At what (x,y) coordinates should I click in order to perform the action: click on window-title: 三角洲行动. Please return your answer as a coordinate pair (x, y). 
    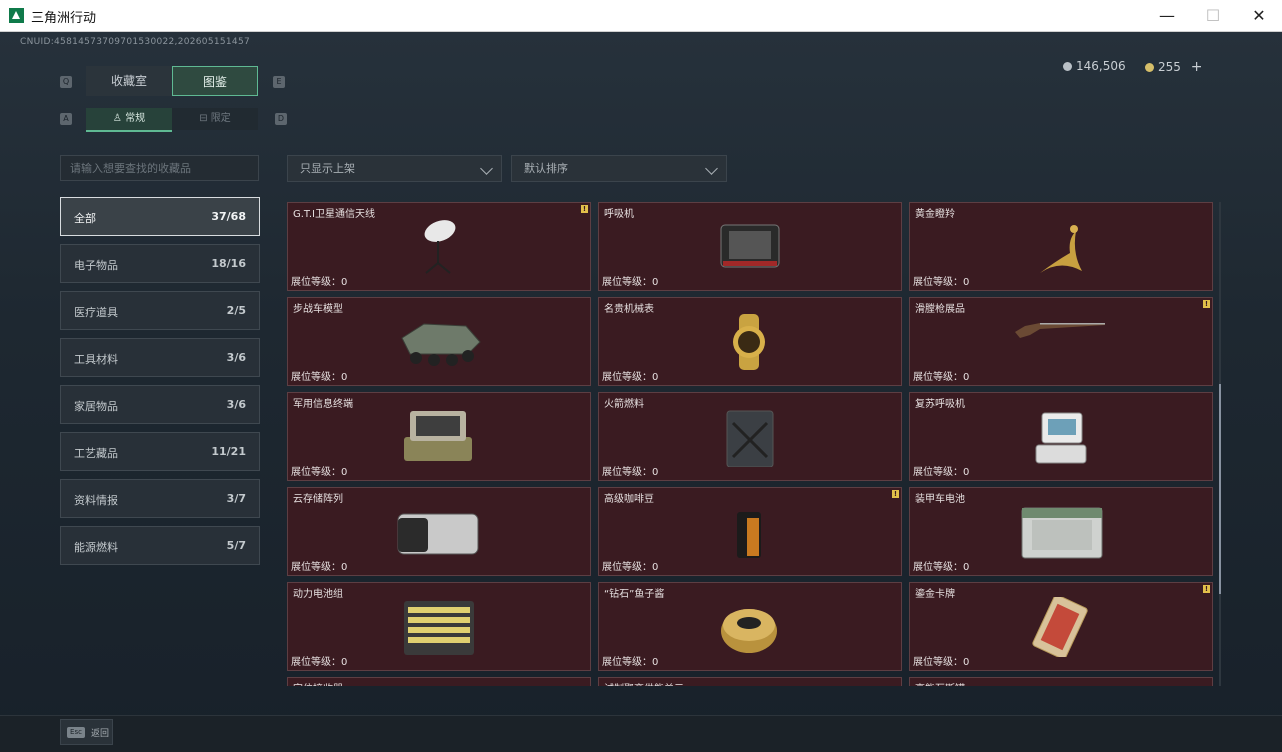
    Looking at the image, I should click on (64, 18).